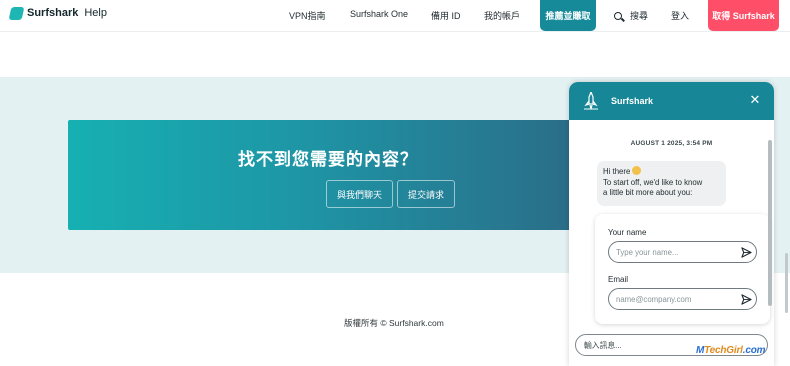 This screenshot has width=790, height=366. I want to click on email-placeholder: name@company.com, so click(654, 299).